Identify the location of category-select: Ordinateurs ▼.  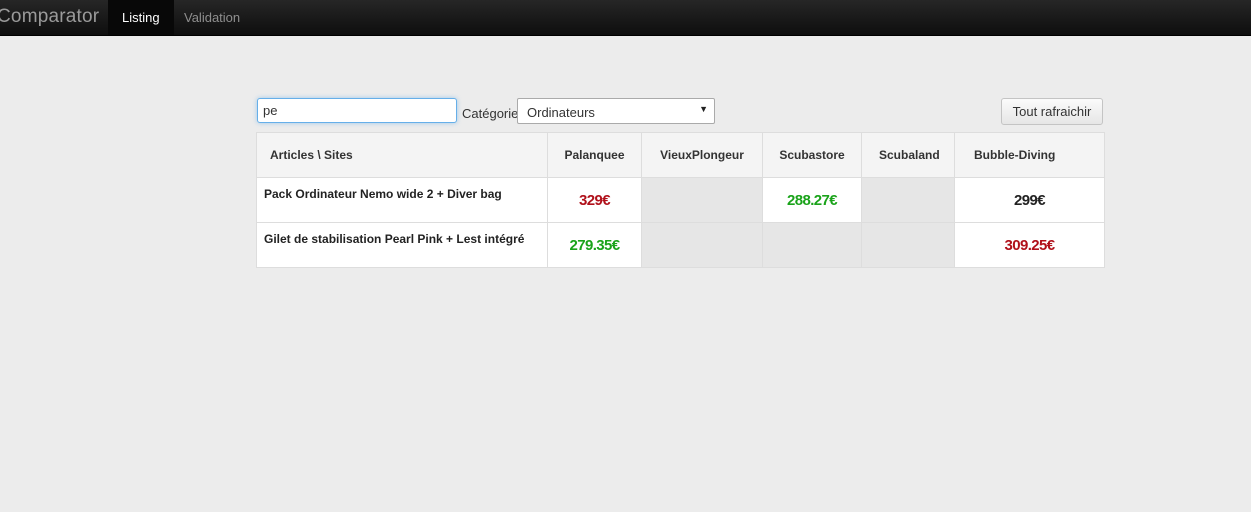
(616, 111).